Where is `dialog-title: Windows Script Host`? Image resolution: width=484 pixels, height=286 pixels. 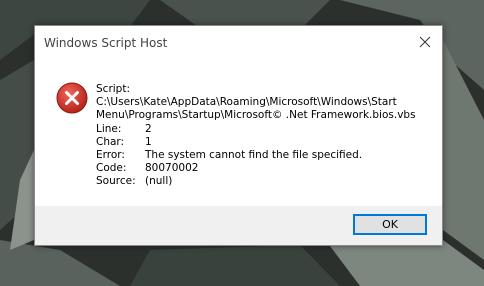
dialog-title: Windows Script Host is located at coordinates (106, 43).